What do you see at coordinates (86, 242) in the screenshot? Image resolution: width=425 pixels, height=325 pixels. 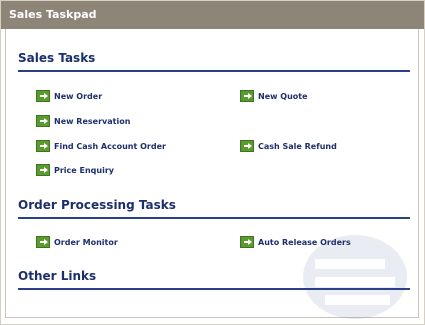 I see `task-label: Order Monitor` at bounding box center [86, 242].